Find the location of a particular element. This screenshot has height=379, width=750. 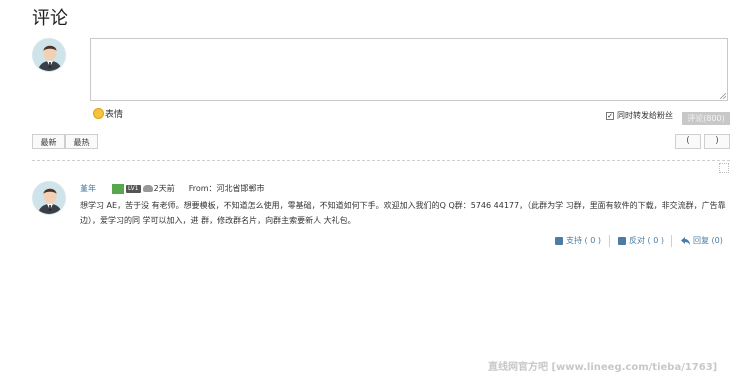

prev-page-button: ( is located at coordinates (688, 141).